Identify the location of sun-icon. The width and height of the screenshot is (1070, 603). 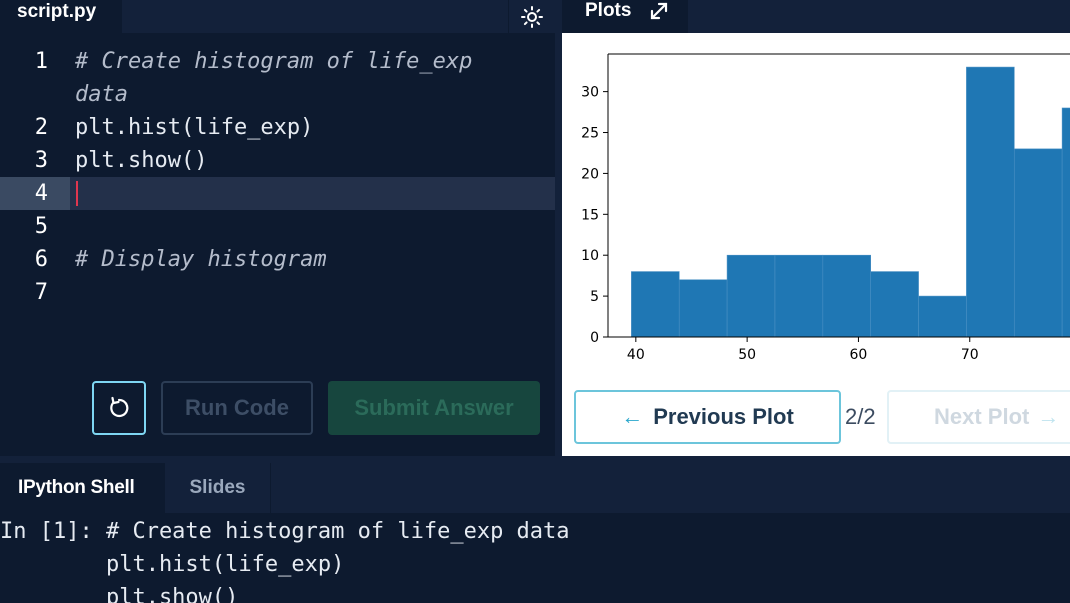
(532, 16).